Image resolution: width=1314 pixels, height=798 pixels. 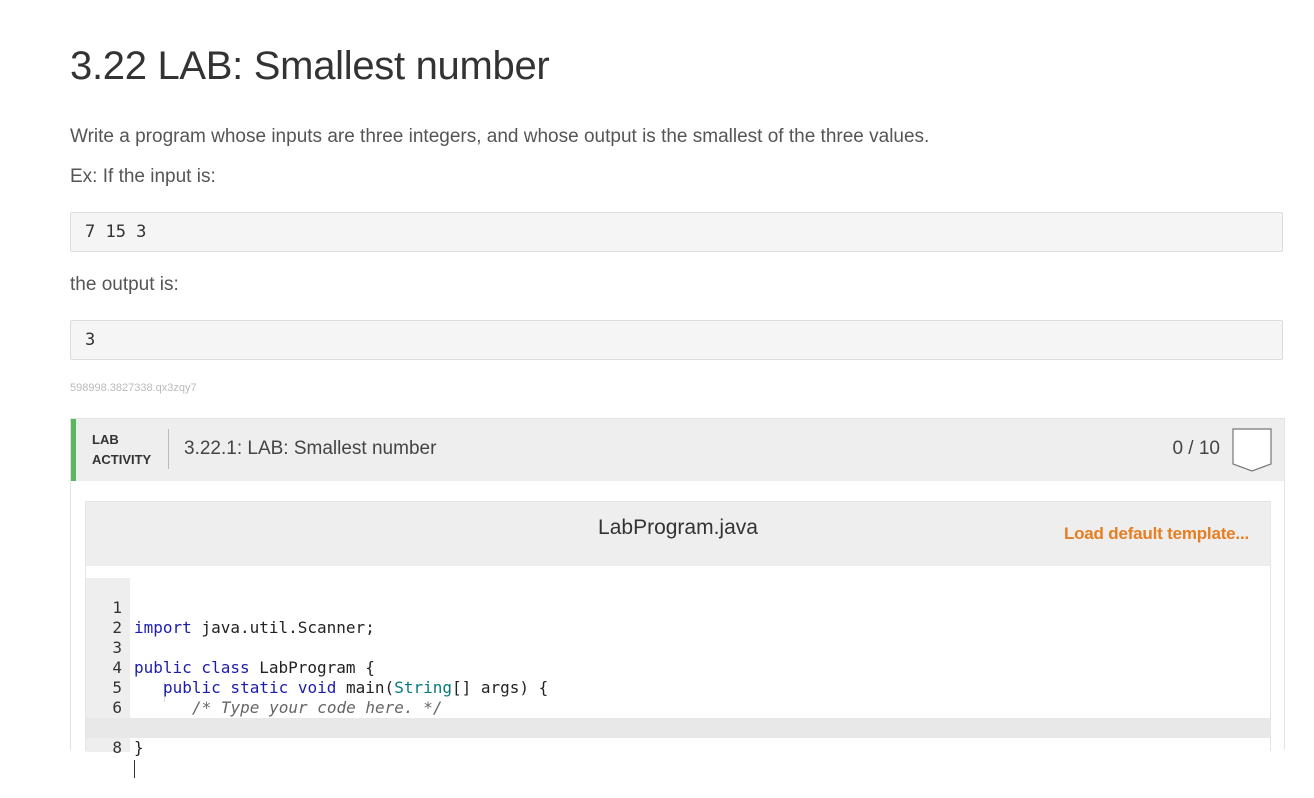 I want to click on lab-tag-line1: LAB, so click(x=105, y=439).